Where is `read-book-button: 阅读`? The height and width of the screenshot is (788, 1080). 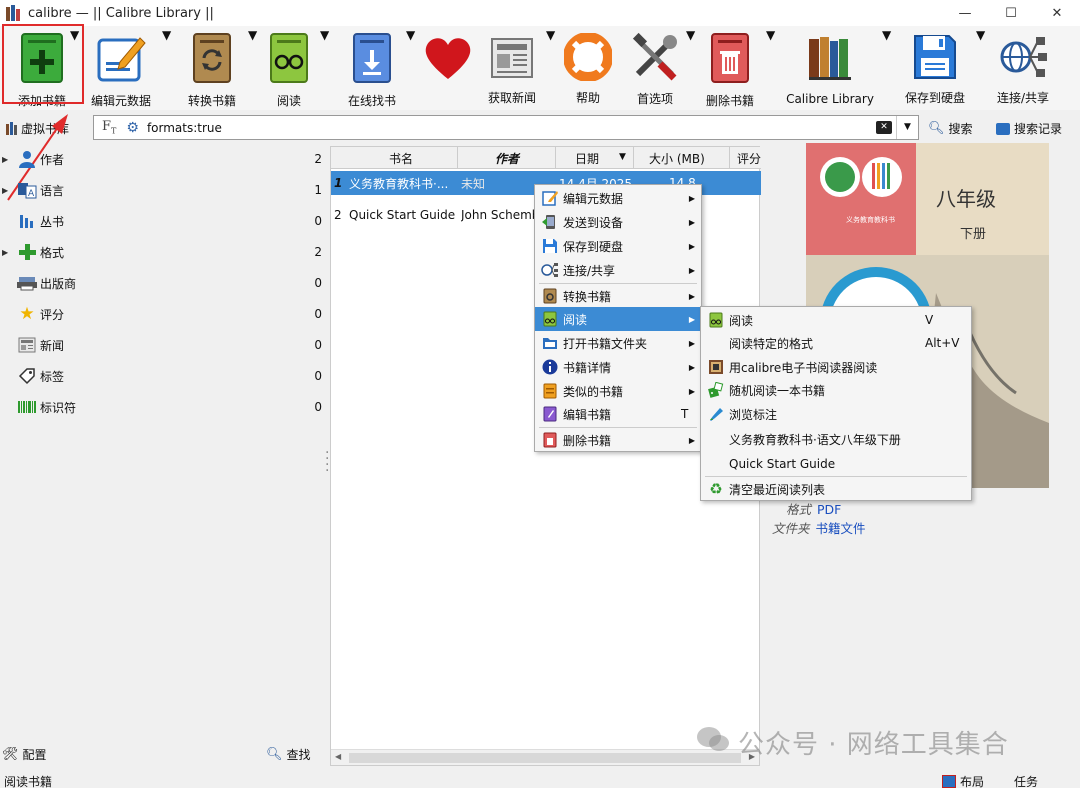 read-book-button: 阅读 is located at coordinates (289, 68).